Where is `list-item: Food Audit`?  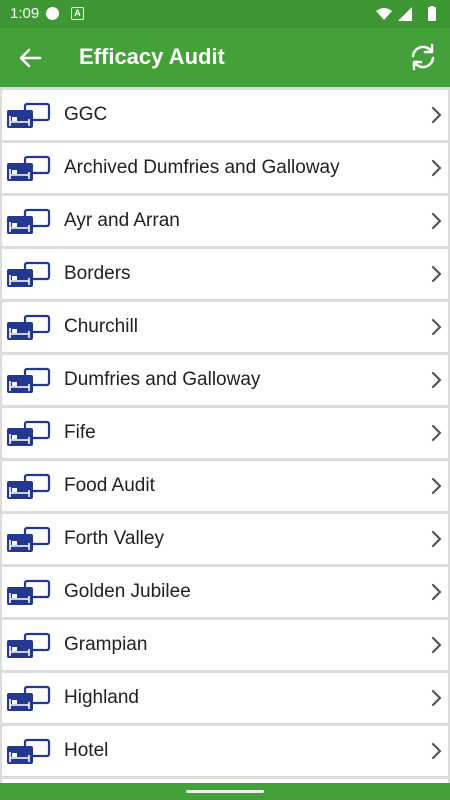
list-item: Food Audit is located at coordinates (225, 486).